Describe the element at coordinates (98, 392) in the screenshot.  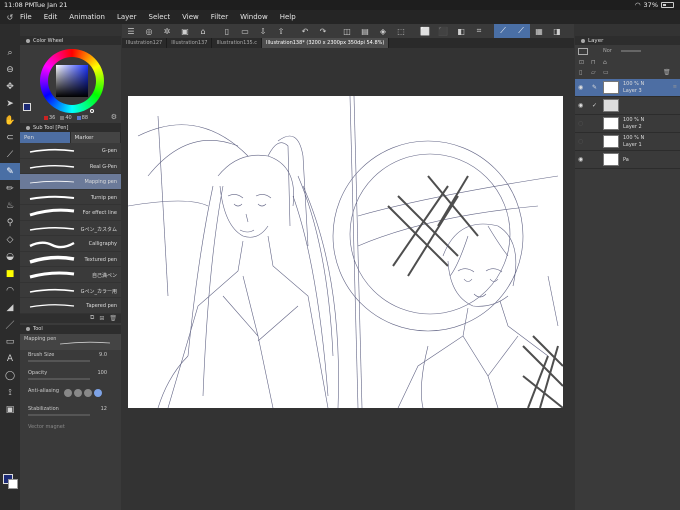
I see `aa-strong-option` at that location.